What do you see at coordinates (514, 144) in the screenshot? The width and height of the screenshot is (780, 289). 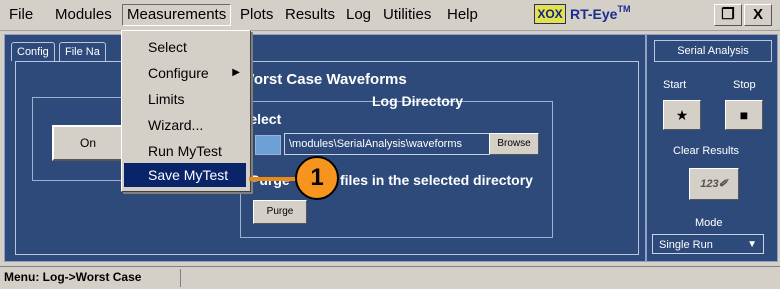 I see `browse-button: Browse` at bounding box center [514, 144].